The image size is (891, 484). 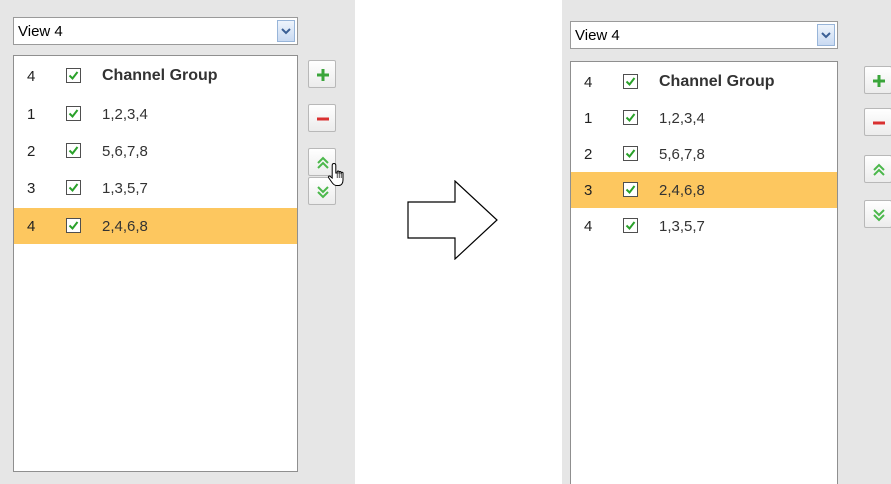 What do you see at coordinates (877, 169) in the screenshot?
I see `move-up-button` at bounding box center [877, 169].